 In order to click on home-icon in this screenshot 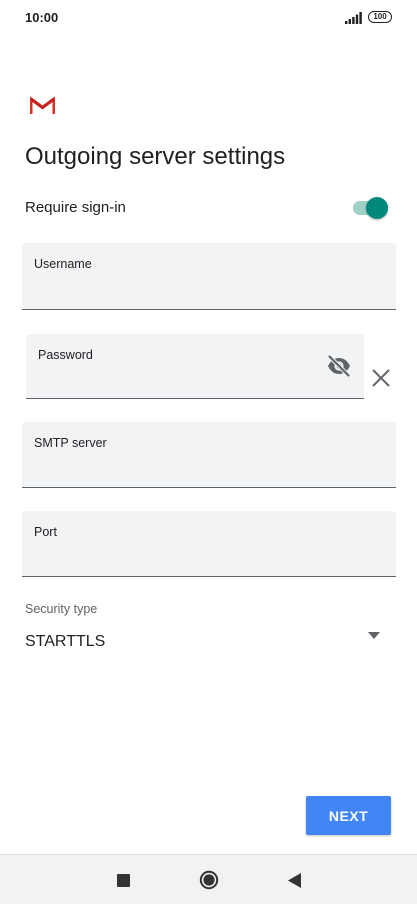, I will do `click(209, 880)`.